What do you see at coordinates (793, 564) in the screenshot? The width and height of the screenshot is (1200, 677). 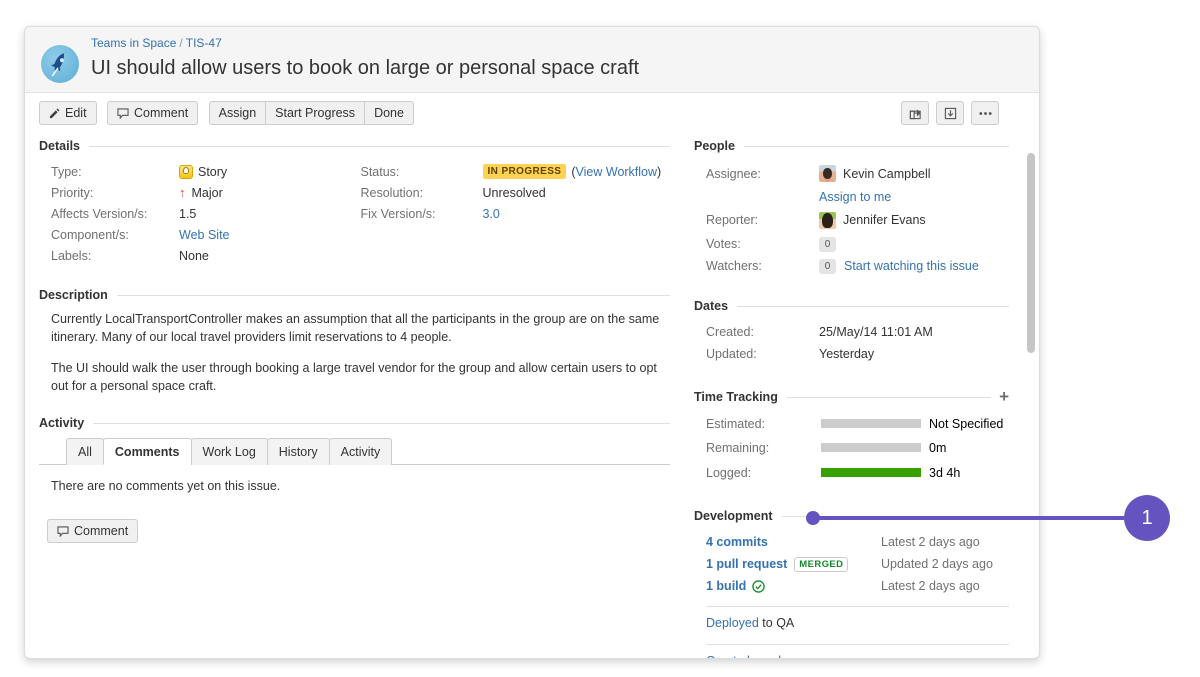 I see `pull-request-left: 1 pull request MERGED` at bounding box center [793, 564].